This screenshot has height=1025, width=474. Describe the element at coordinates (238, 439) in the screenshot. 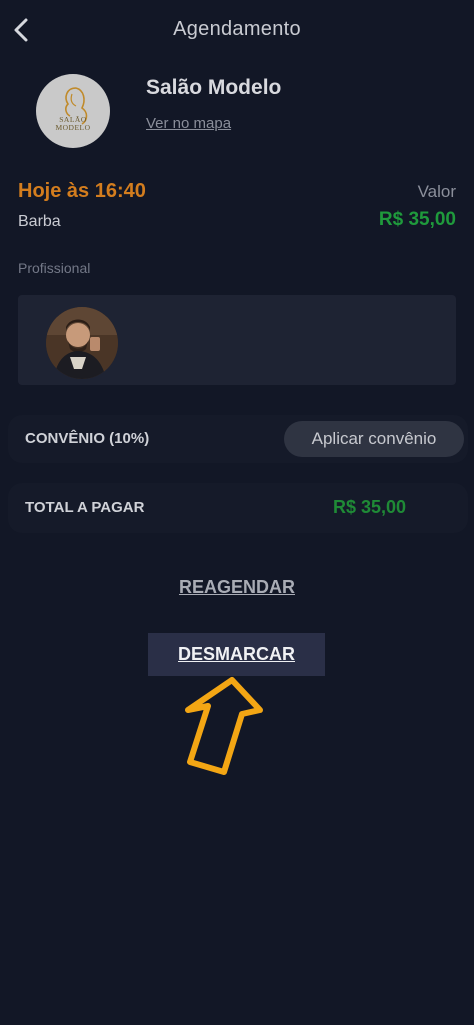

I see `convenio-card: CONVÊNIO (10%) Aplicar convênio` at that location.